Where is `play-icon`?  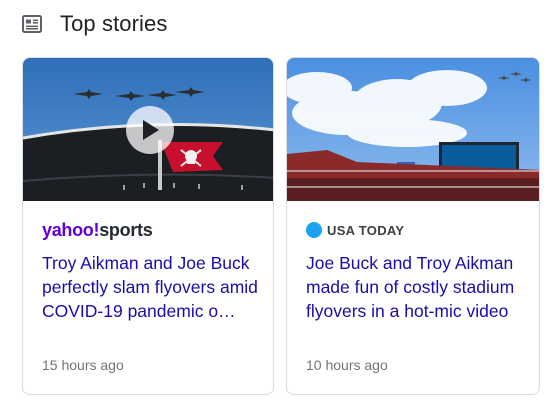 play-icon is located at coordinates (150, 130).